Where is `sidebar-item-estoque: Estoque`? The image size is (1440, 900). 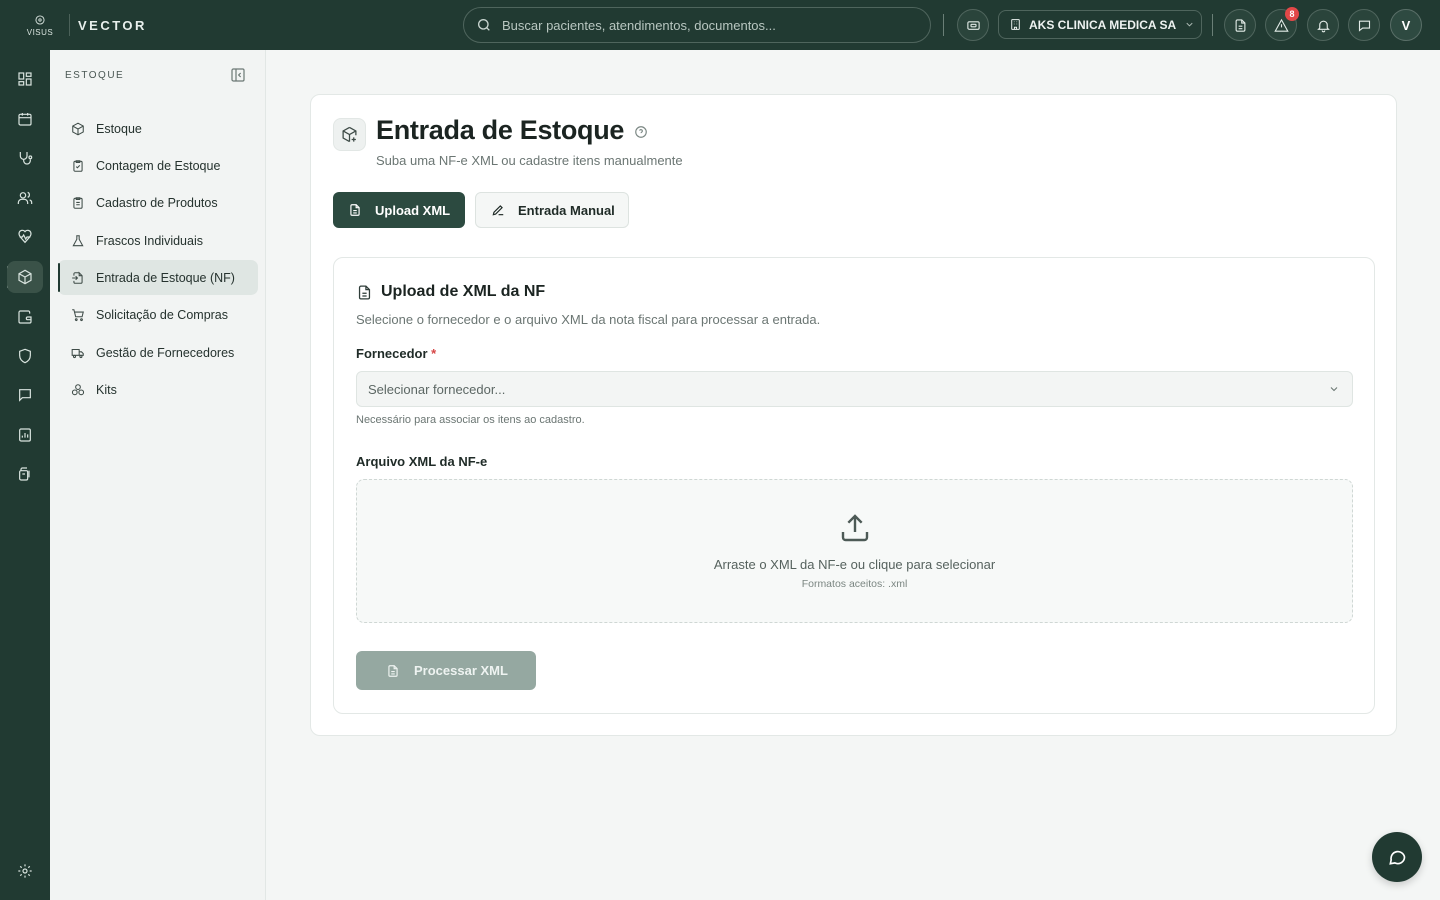
sidebar-item-estoque: Estoque is located at coordinates (158, 128).